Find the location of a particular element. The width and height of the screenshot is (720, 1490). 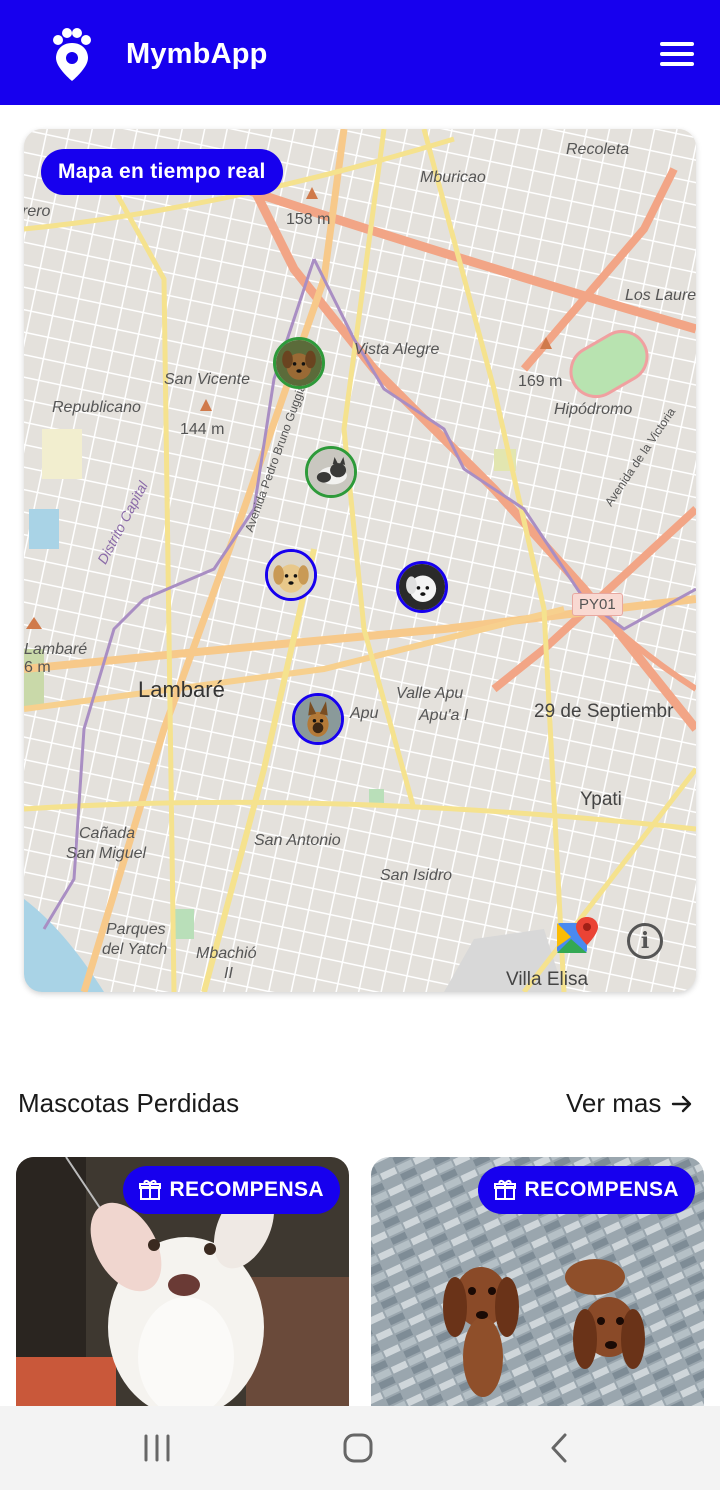

paw-location-icon is located at coordinates (72, 55).